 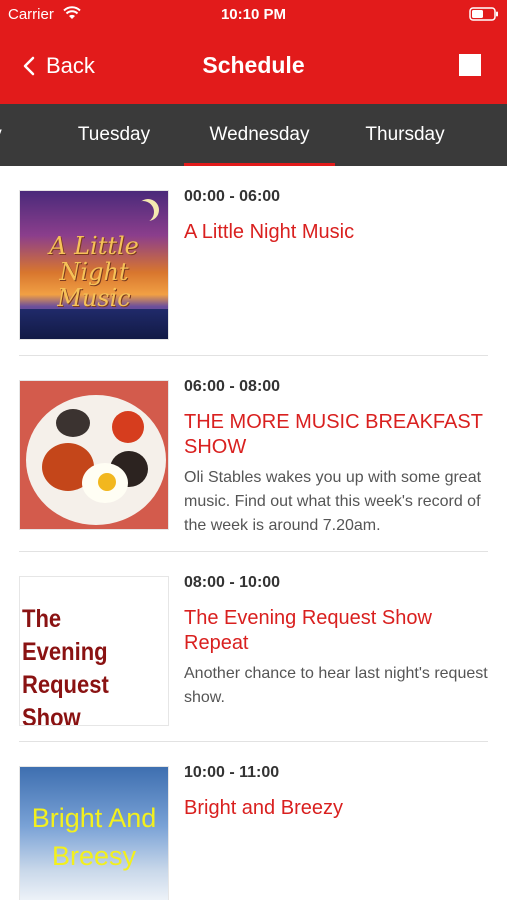 I want to click on thumbnail-text: A Little Night Music, so click(x=94, y=272).